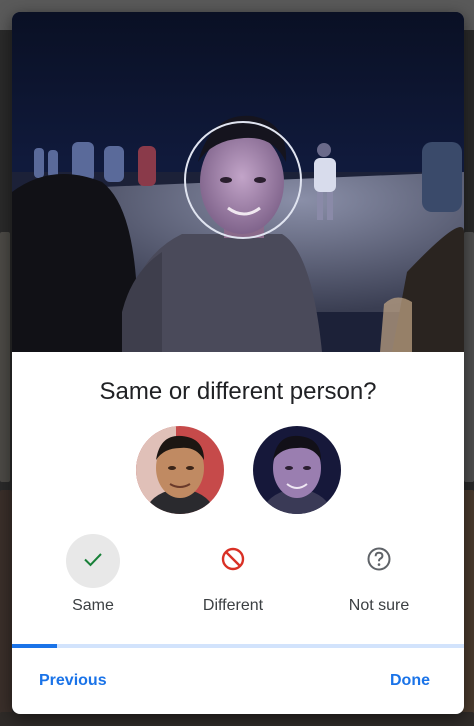  Describe the element at coordinates (410, 681) in the screenshot. I see `done-button: Done` at that location.